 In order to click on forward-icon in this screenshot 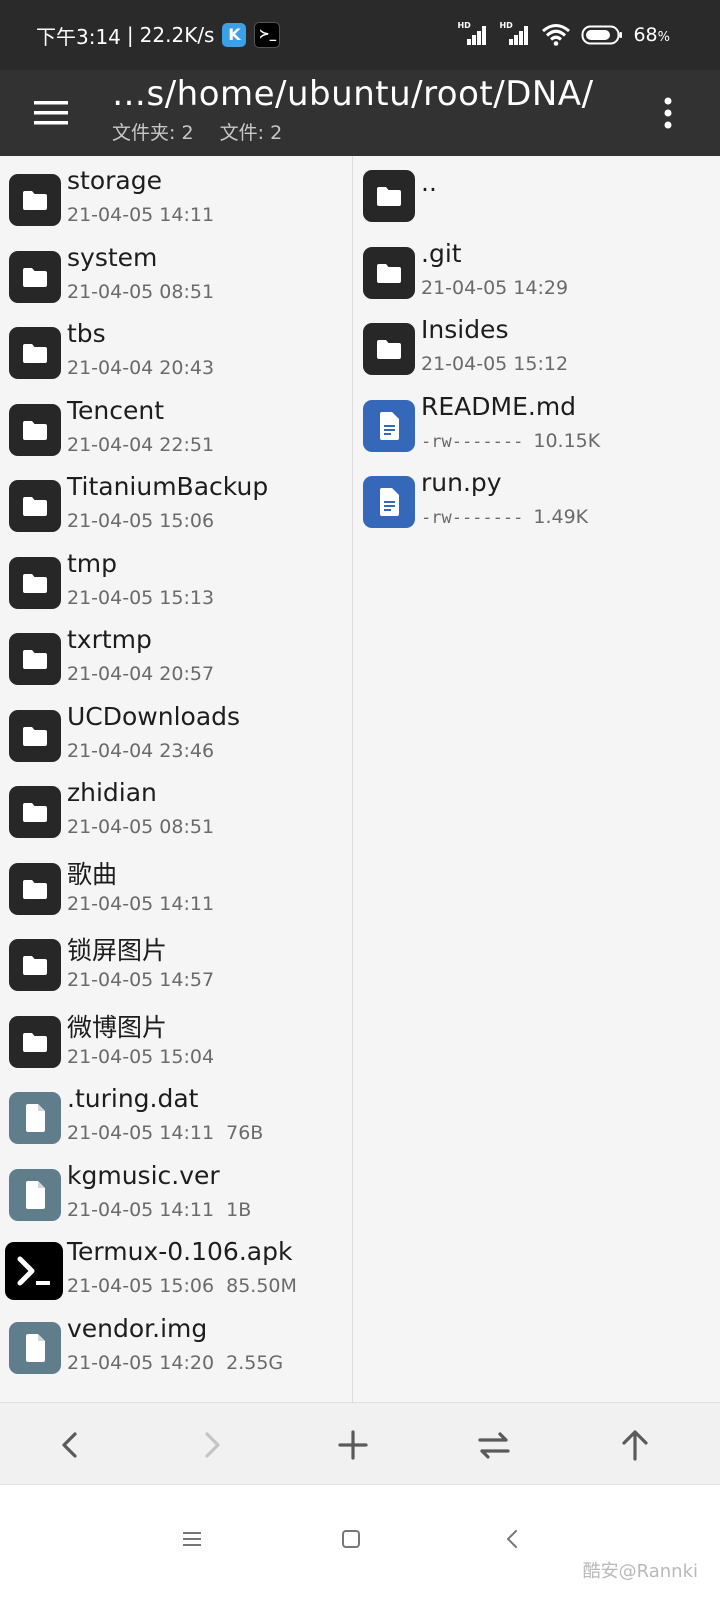, I will do `click(212, 1445)`.